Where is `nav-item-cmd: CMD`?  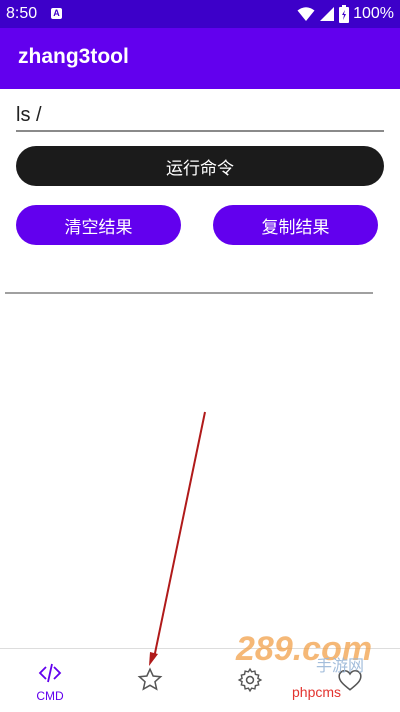
nav-item-cmd: CMD is located at coordinates (50, 680).